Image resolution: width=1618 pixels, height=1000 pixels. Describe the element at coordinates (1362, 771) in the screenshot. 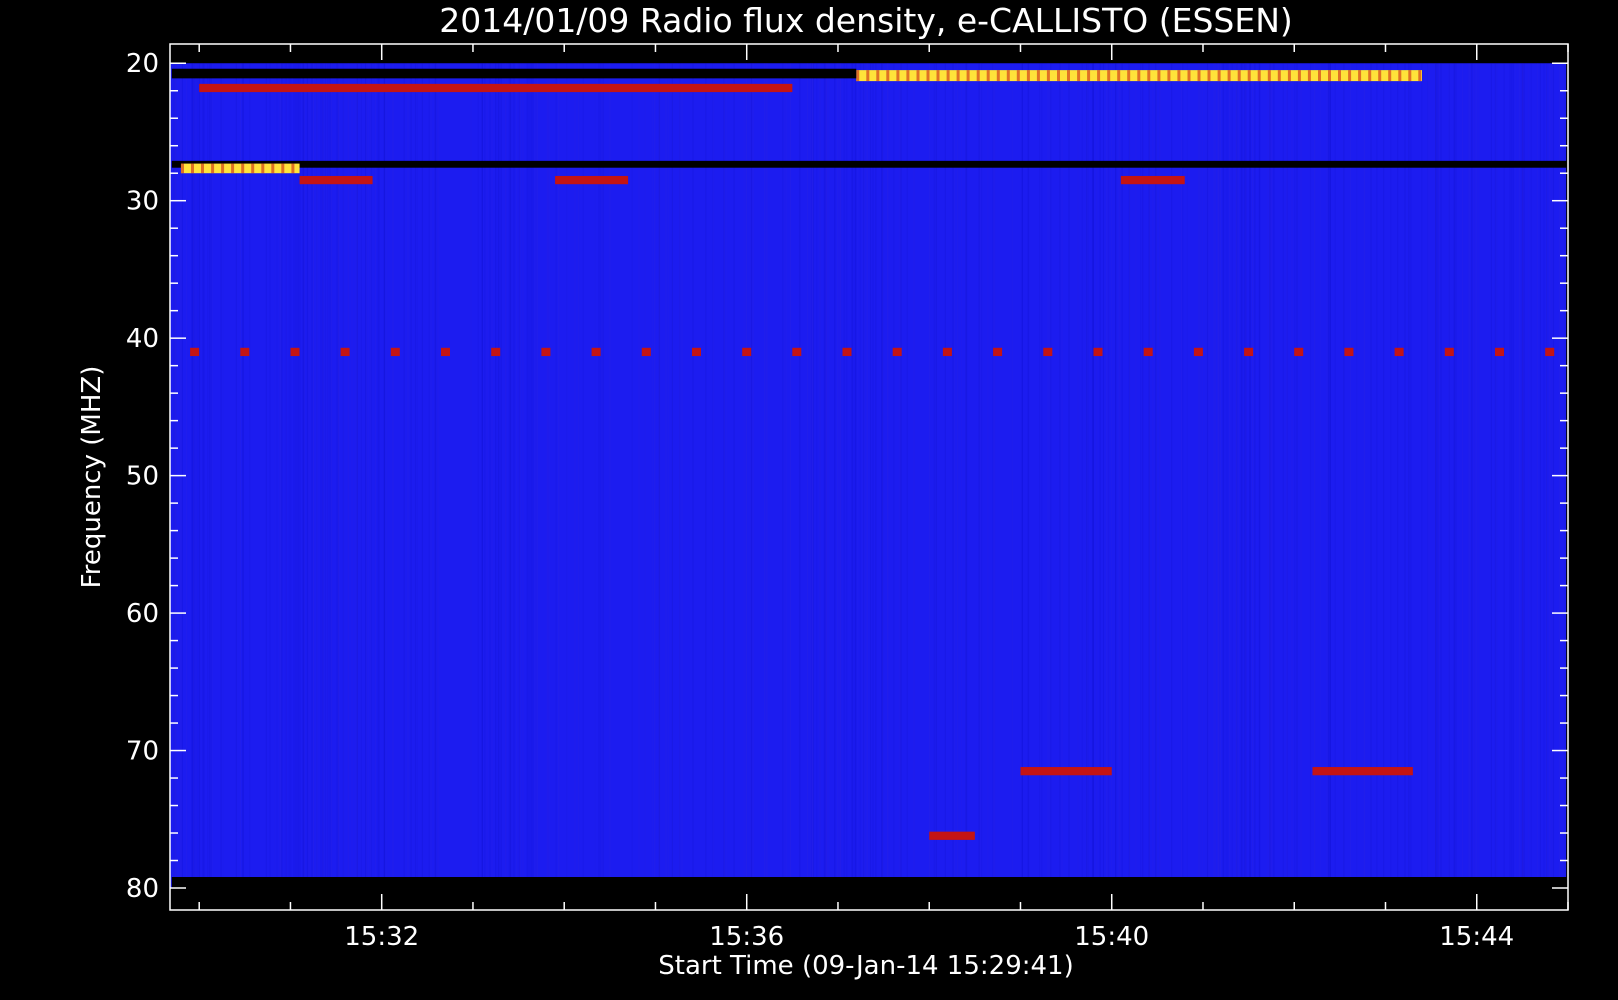

I see `feature-emission-band` at that location.